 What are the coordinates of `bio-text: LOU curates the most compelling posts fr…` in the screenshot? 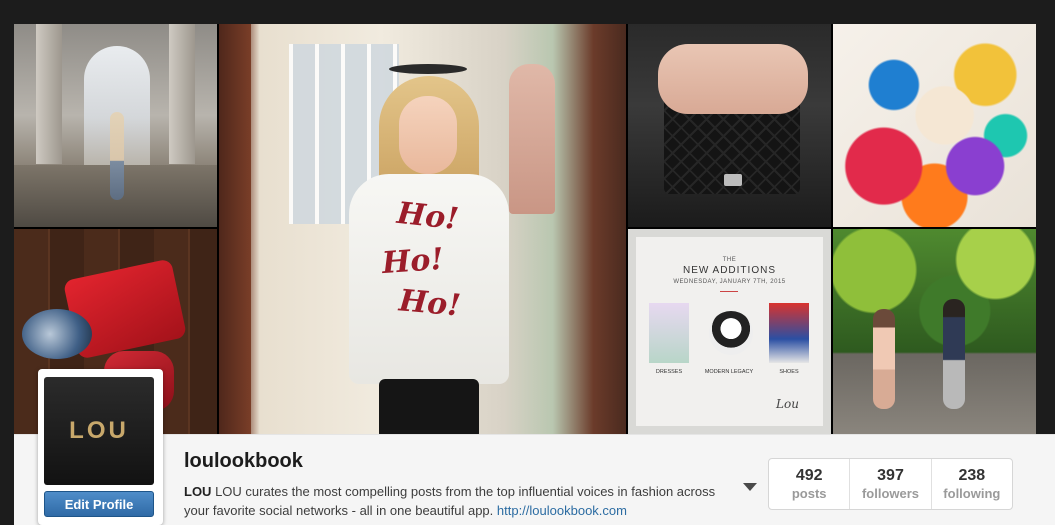 It's located at (450, 501).